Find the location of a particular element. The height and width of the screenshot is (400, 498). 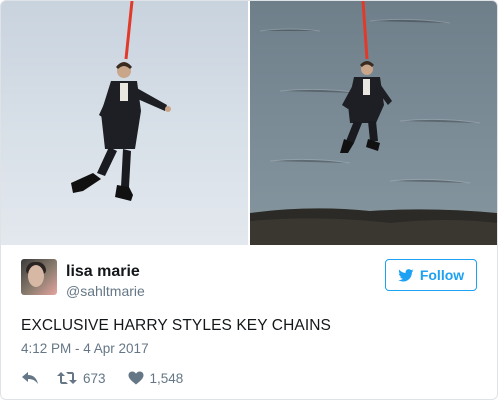

user-handle: @sahltmarie is located at coordinates (105, 291).